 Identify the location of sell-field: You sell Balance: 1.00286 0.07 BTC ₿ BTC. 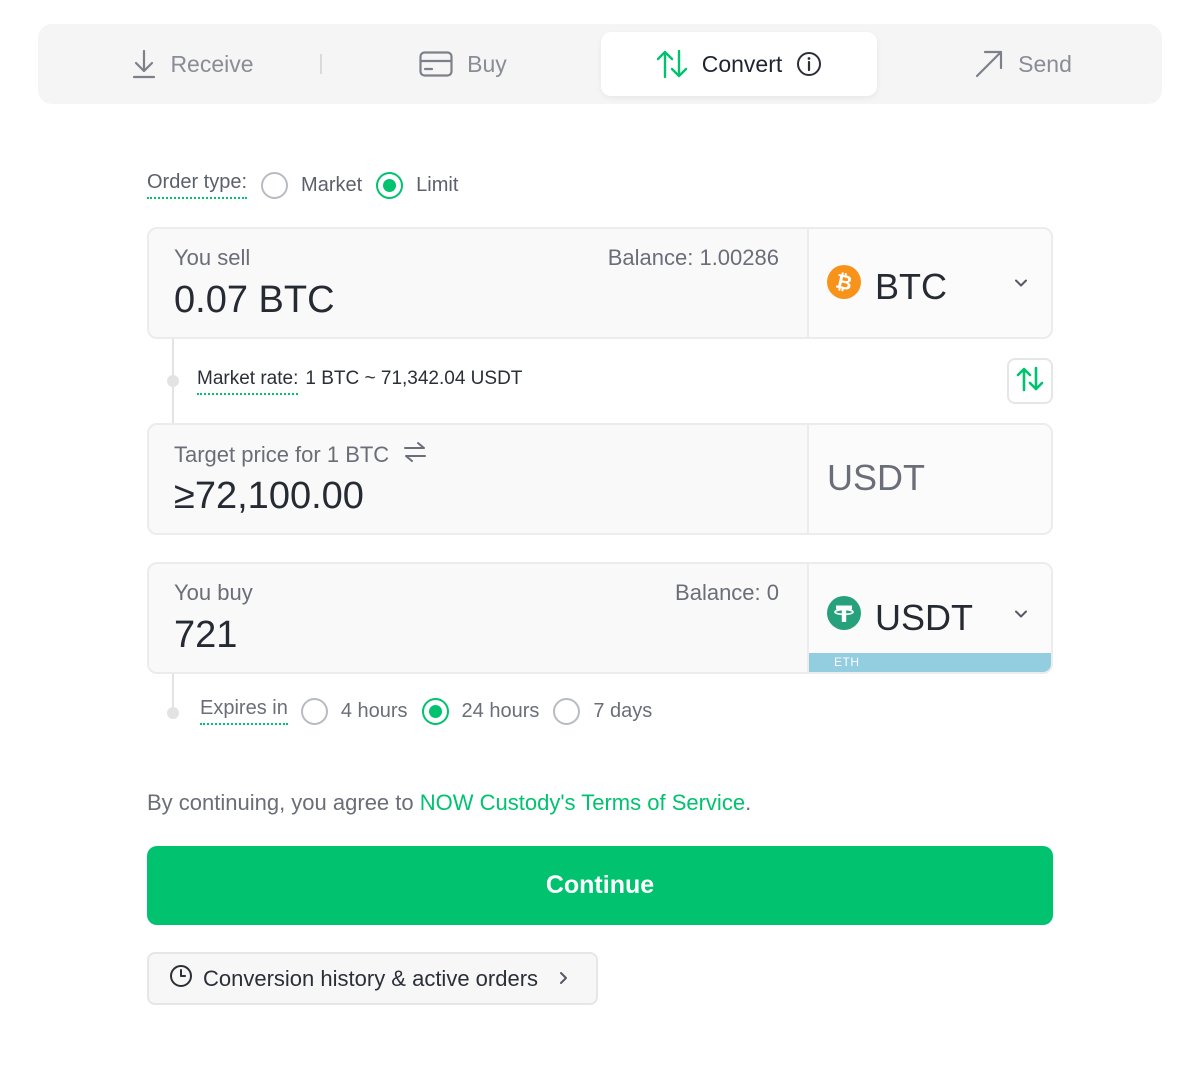
(600, 283).